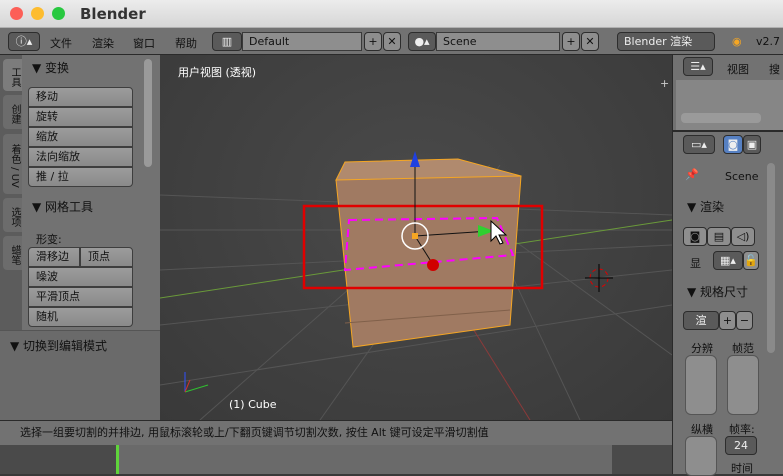 The height and width of the screenshot is (476, 783). Describe the element at coordinates (733, 144) in the screenshot. I see `render-context-tab: ◙` at that location.